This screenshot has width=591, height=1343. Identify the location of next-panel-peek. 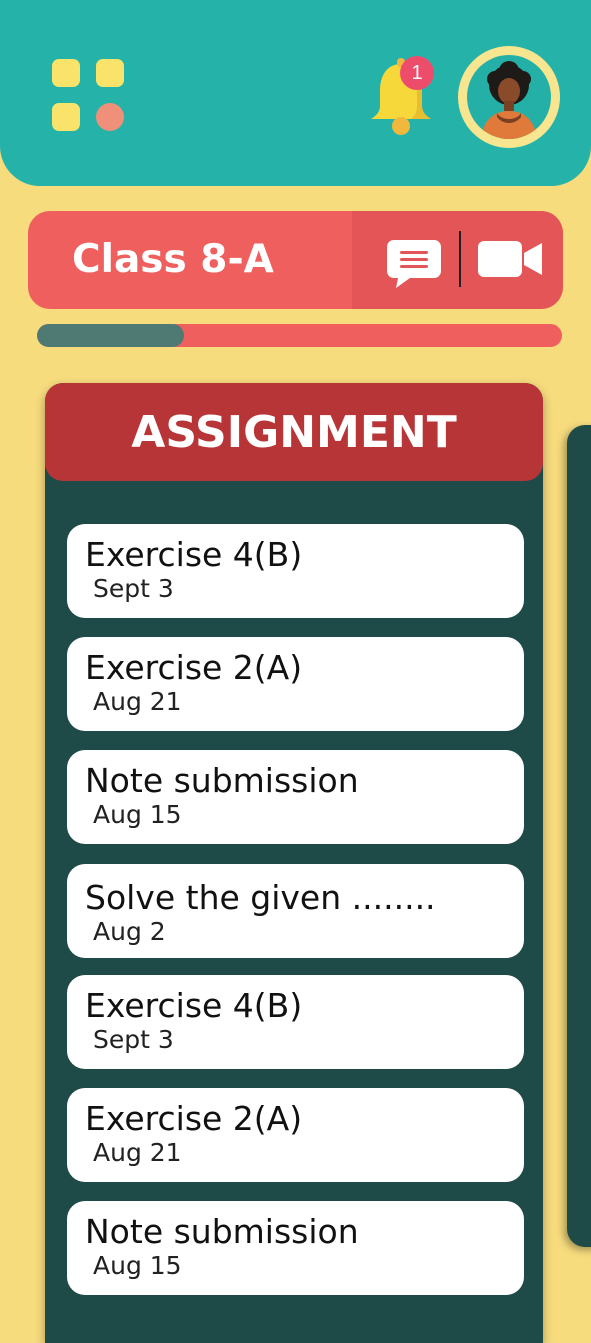
(579, 836).